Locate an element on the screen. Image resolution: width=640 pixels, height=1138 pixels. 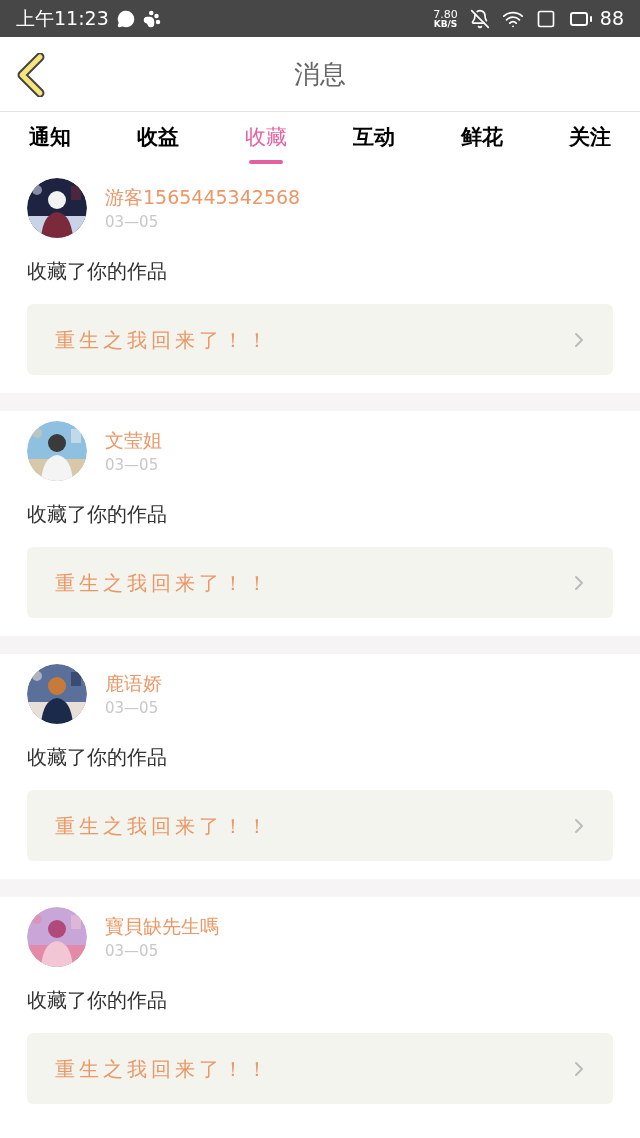
tab: 收益 is located at coordinates (158, 133).